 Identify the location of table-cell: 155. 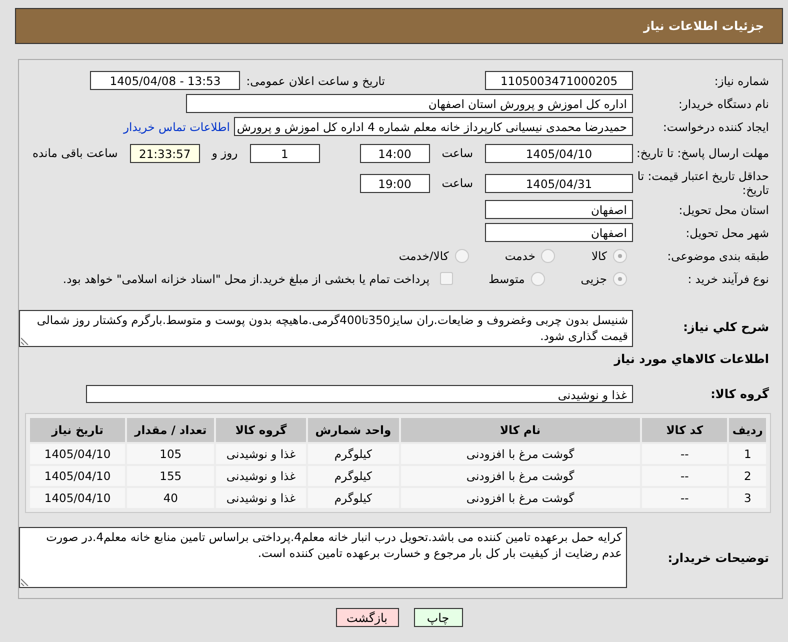
(170, 476).